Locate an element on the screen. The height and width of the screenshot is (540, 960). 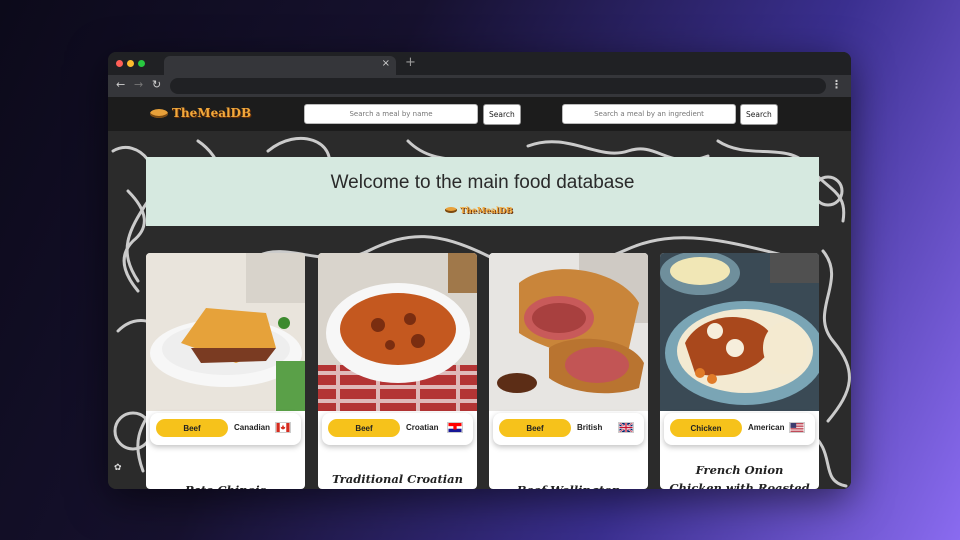
meal-meta: Beef Croatian is located at coordinates (397, 429).